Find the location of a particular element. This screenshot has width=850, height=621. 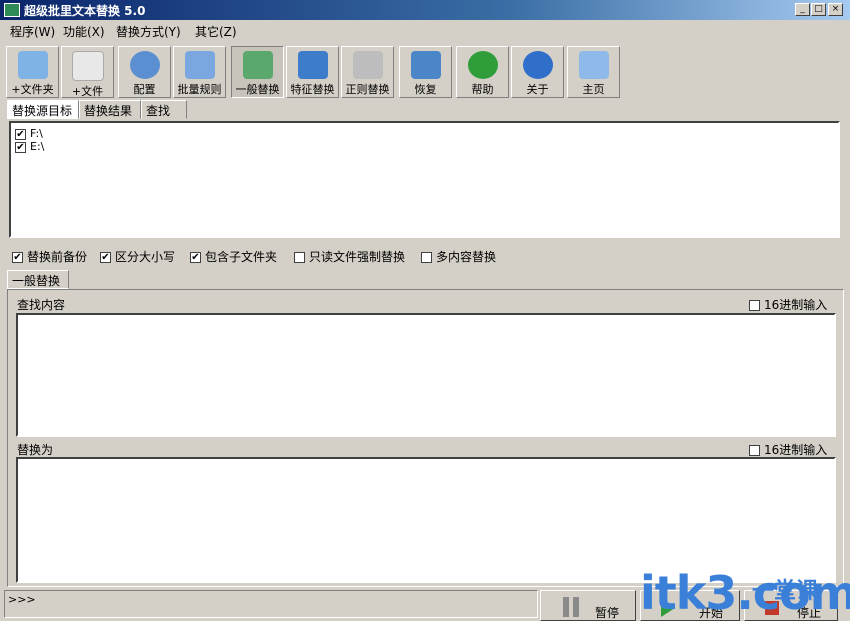

batch-rules-button: 批量规则 is located at coordinates (199, 72).